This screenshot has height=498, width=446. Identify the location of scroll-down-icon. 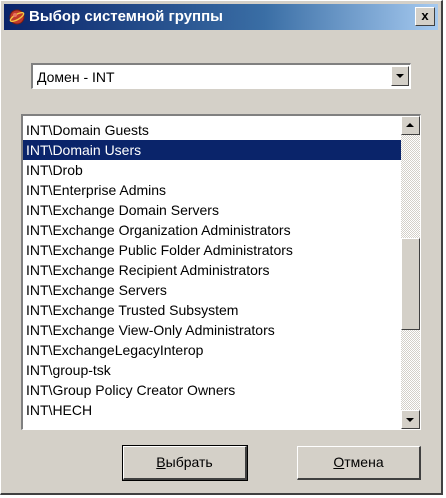
(410, 420).